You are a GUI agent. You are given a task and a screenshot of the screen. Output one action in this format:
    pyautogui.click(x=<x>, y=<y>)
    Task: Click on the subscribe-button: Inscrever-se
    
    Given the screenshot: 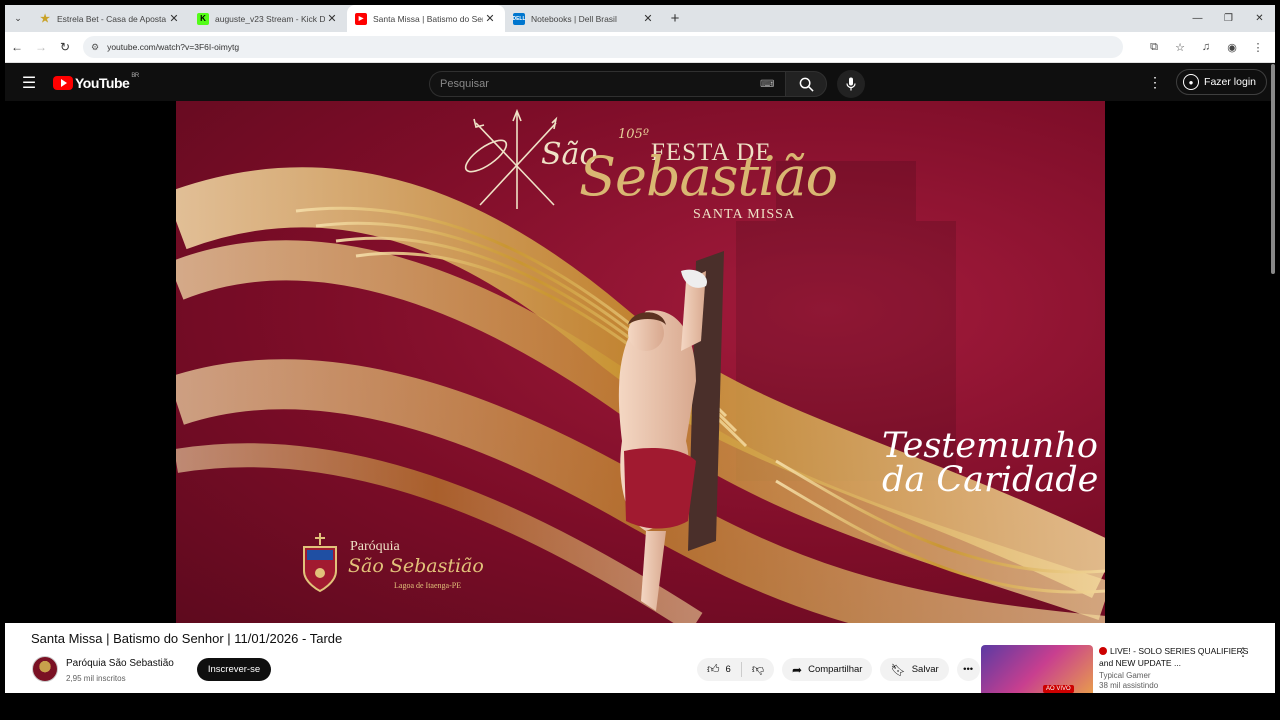 What is the action you would take?
    pyautogui.click(x=234, y=669)
    